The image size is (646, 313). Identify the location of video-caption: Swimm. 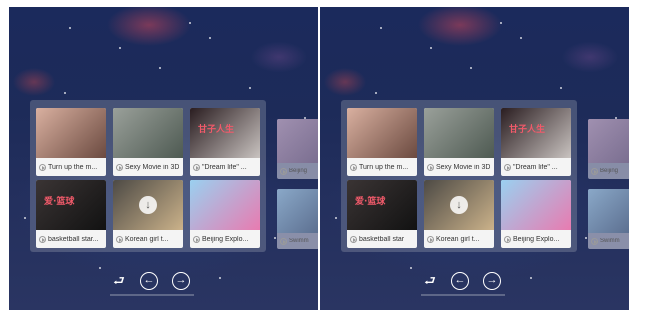
(608, 241).